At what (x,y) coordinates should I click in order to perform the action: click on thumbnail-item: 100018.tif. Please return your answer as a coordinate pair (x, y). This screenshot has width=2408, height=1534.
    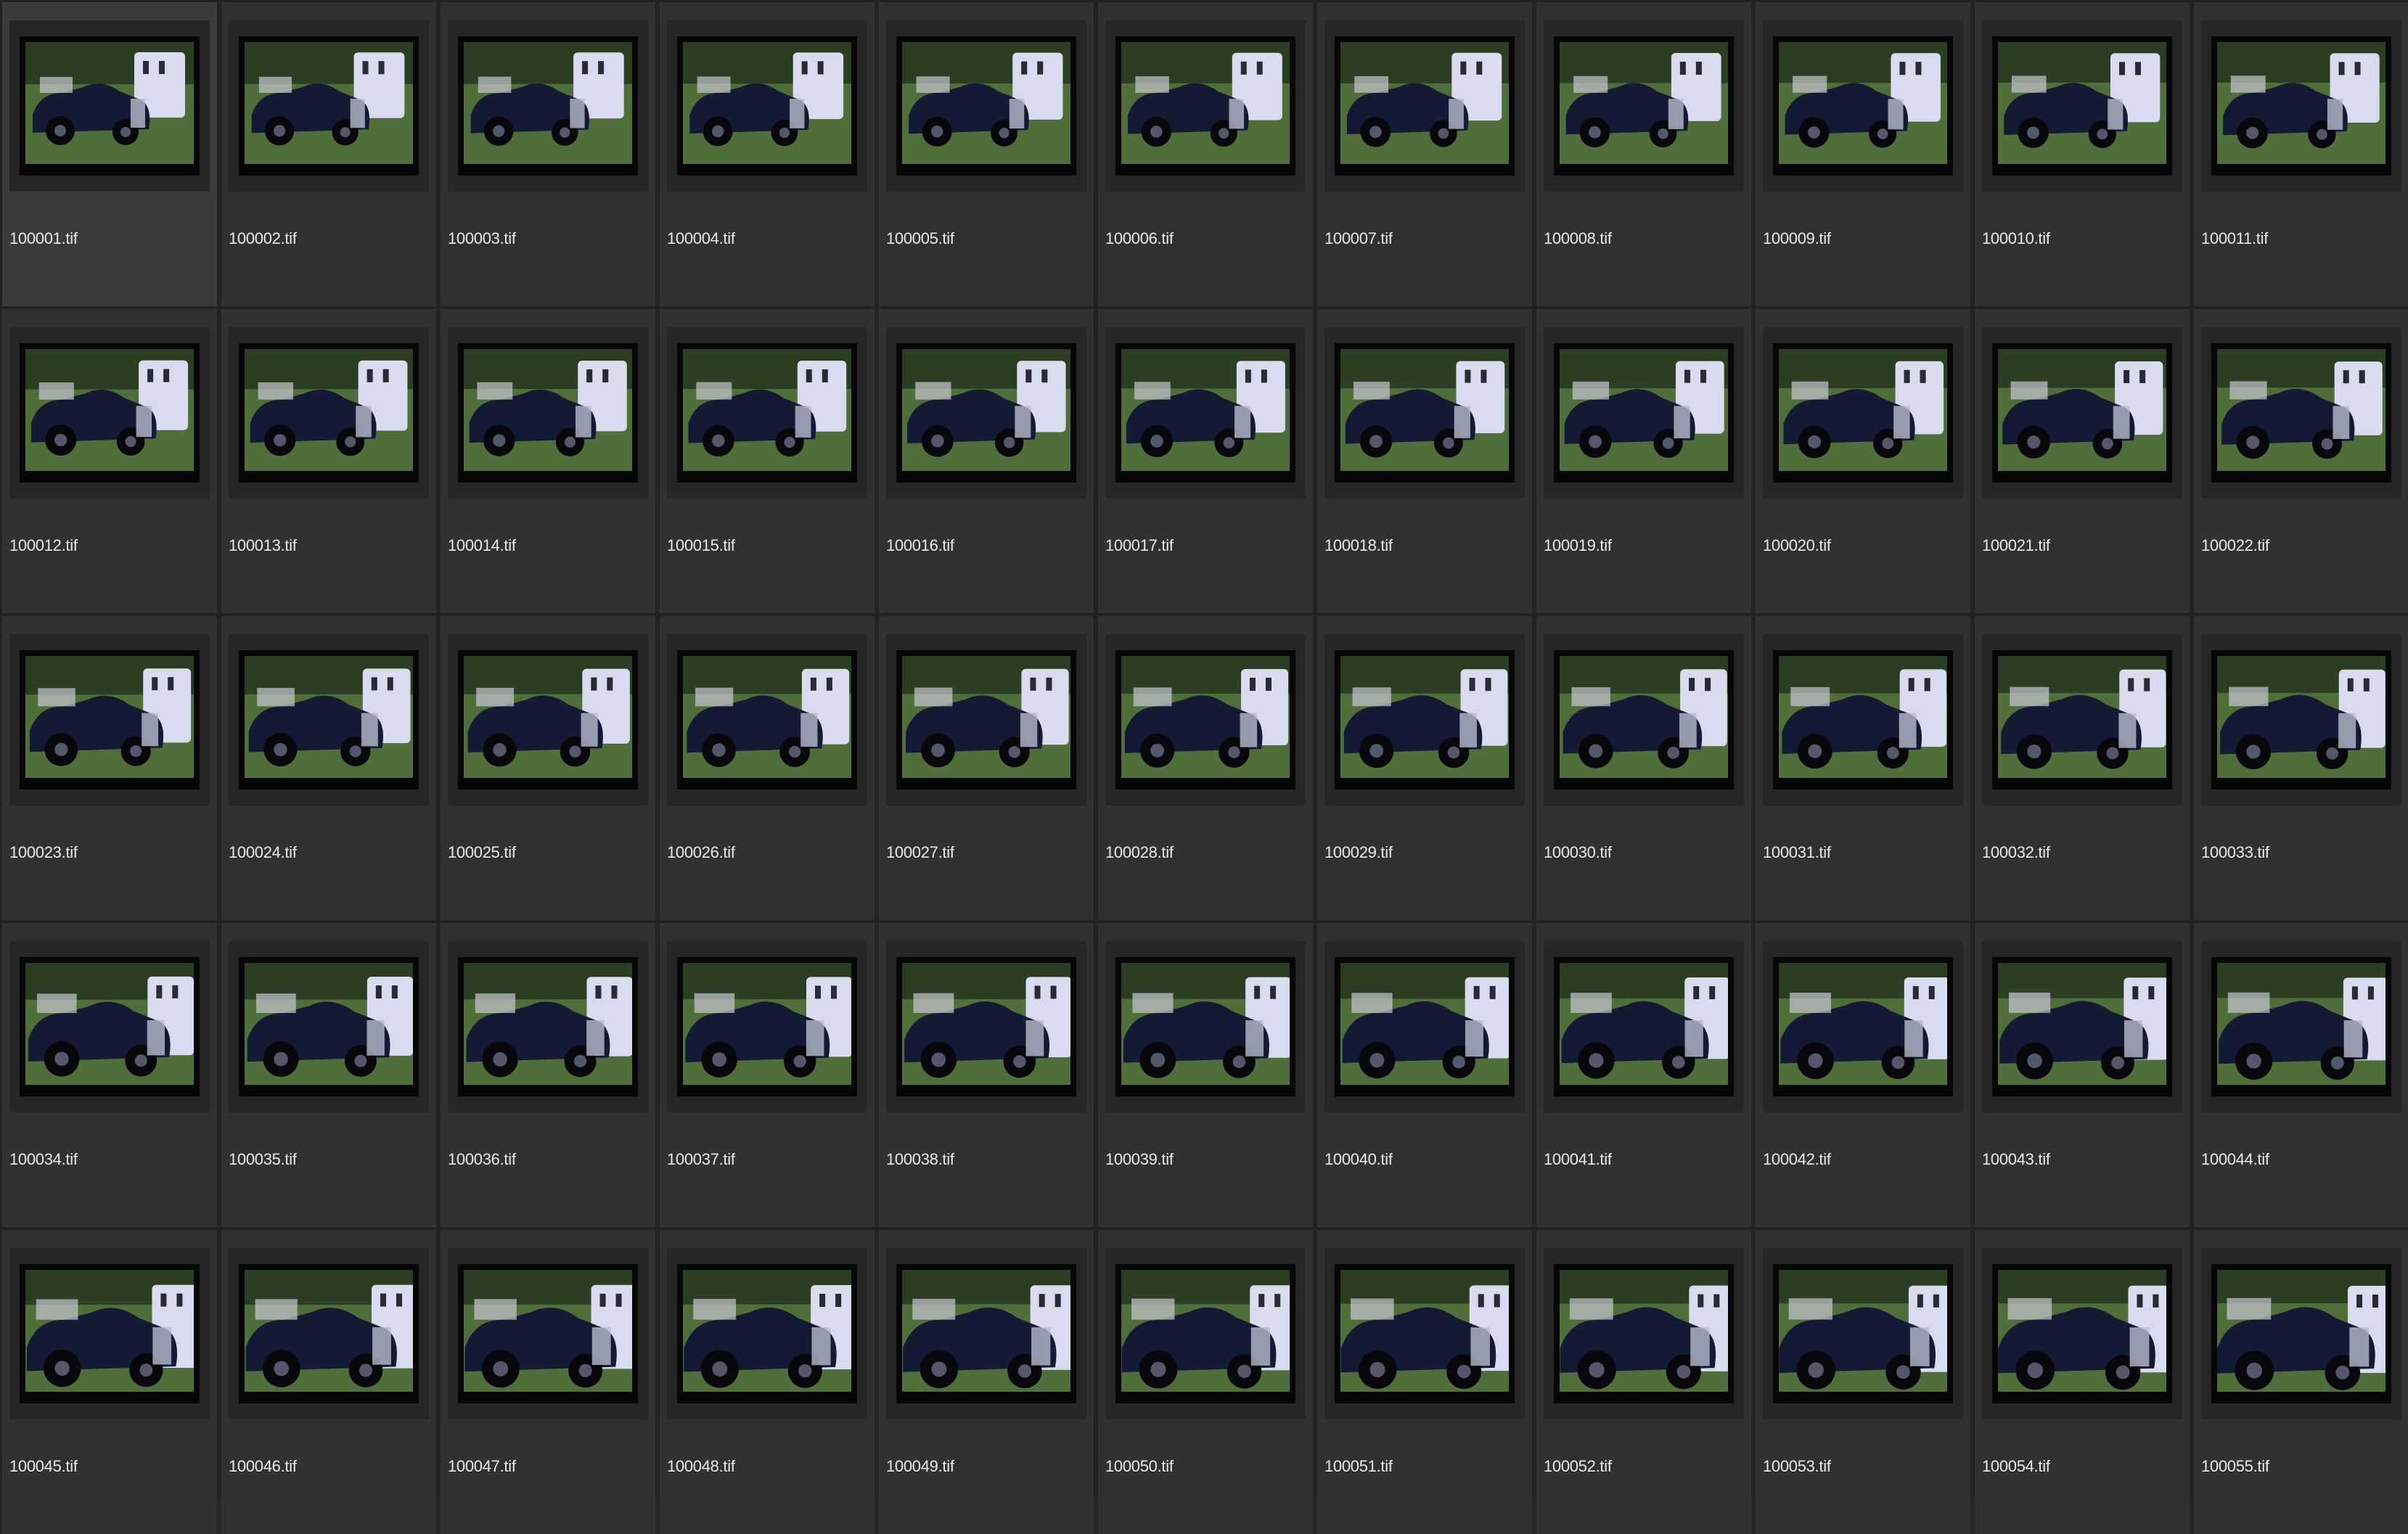
    Looking at the image, I should click on (1424, 461).